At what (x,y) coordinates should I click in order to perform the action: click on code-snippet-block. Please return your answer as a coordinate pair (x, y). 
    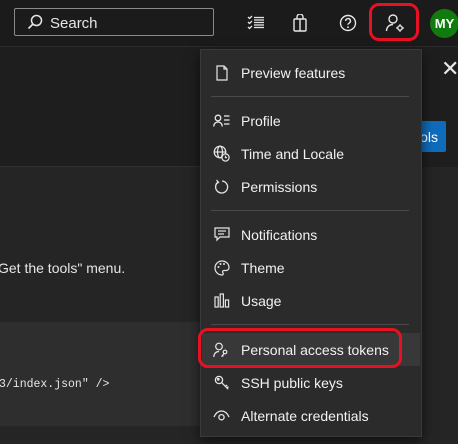
    Looking at the image, I should click on (100, 374).